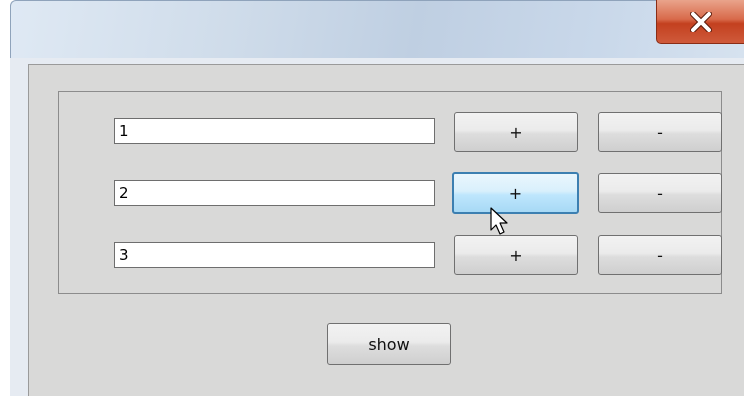 This screenshot has width=744, height=396. What do you see at coordinates (660, 132) in the screenshot?
I see `minus-button-1: -` at bounding box center [660, 132].